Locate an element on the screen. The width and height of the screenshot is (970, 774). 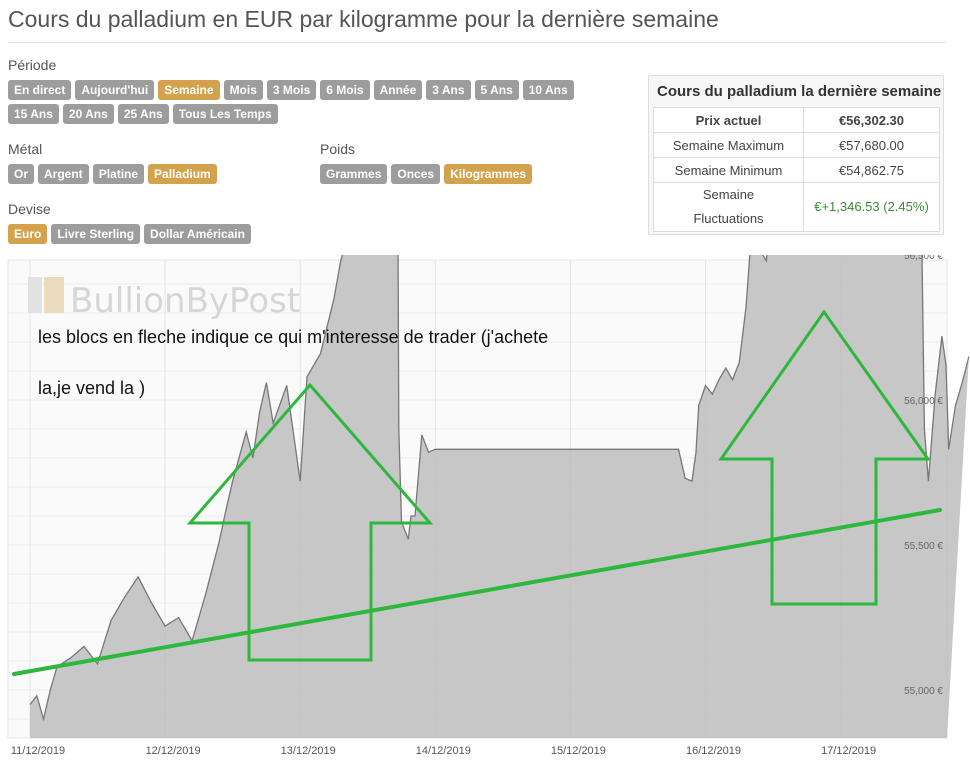
stats-row-week-max: Semaine Maximum €57,680.00 is located at coordinates (796, 145).